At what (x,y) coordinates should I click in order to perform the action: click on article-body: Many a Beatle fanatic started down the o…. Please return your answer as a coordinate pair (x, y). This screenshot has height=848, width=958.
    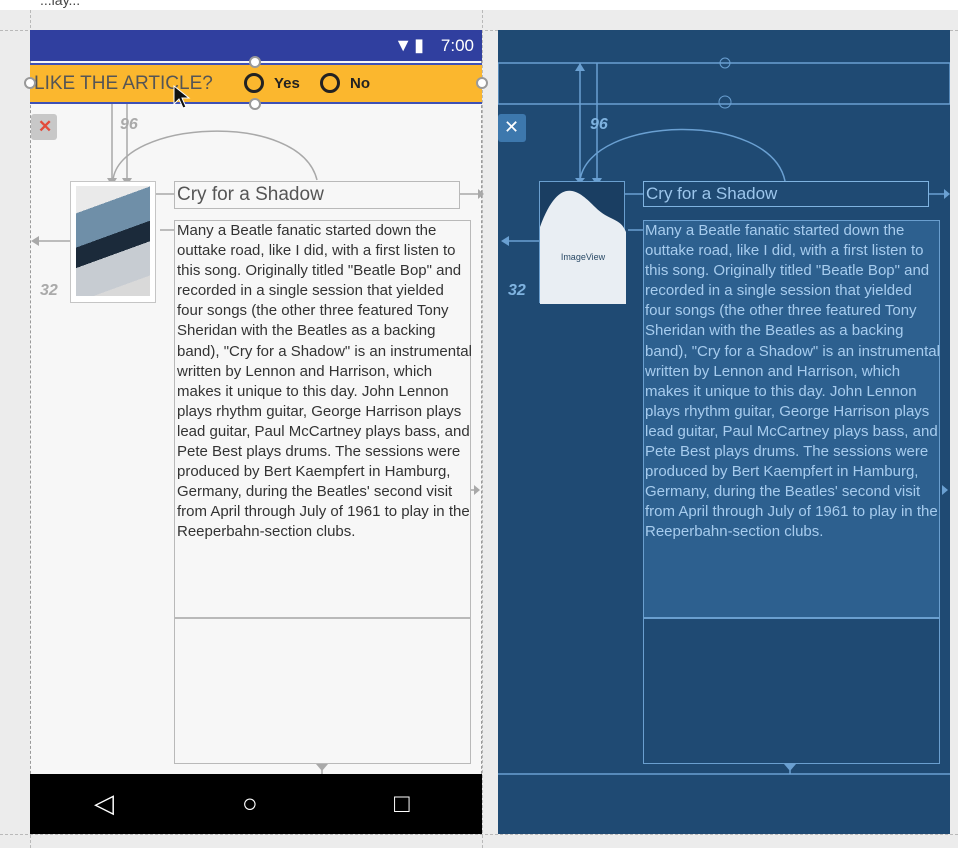
    Looking at the image, I should click on (324, 381).